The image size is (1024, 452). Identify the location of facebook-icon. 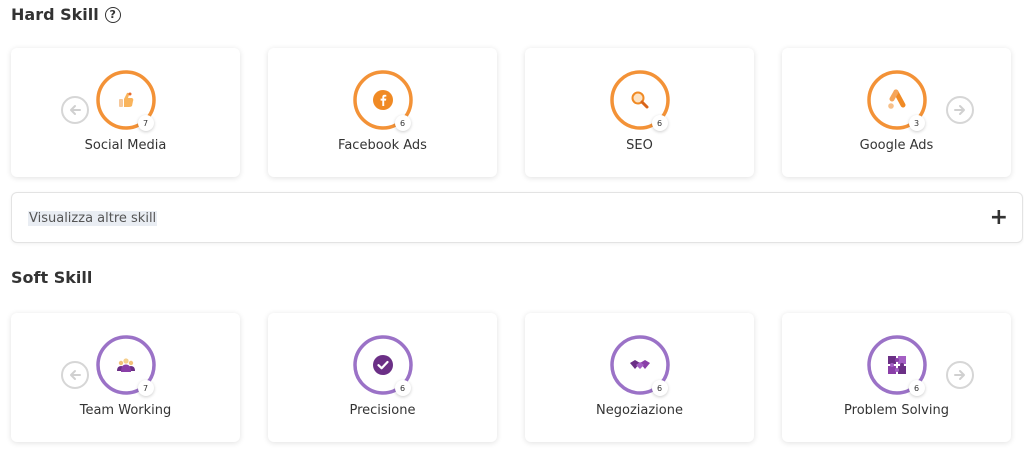
(383, 100).